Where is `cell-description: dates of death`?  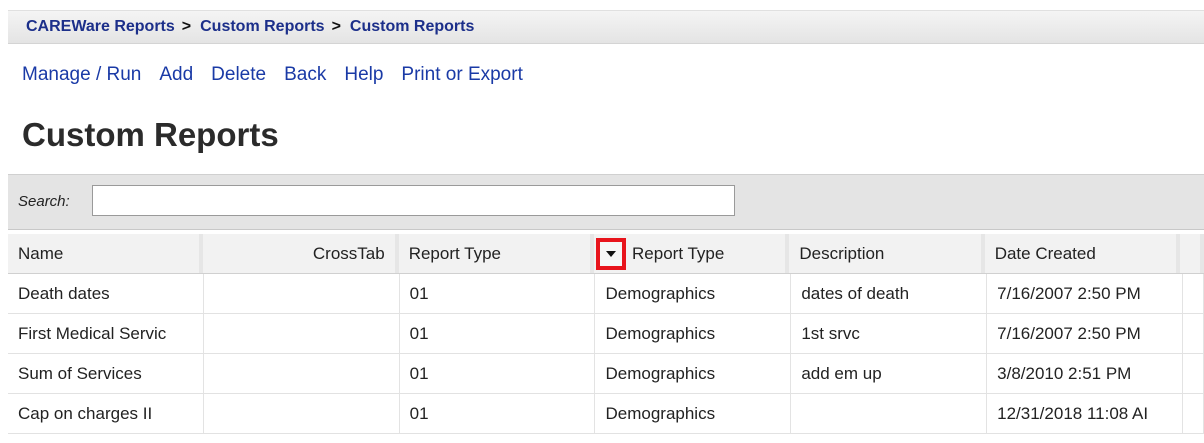 cell-description: dates of death is located at coordinates (889, 293).